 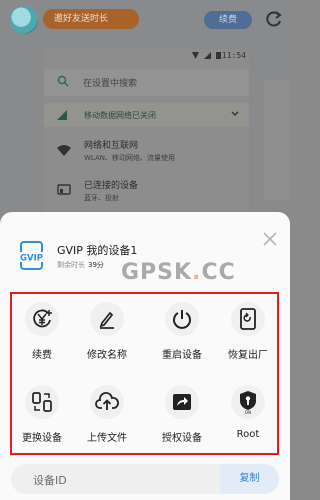 What do you see at coordinates (233, 55) in the screenshot?
I see `status-time: 11:54` at bounding box center [233, 55].